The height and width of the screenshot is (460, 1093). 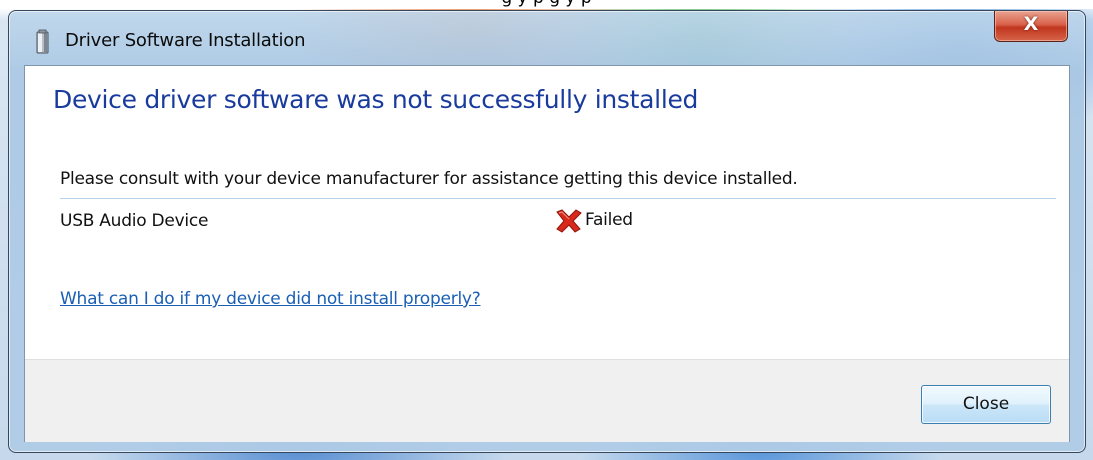 I want to click on clipped-background-text: g y p g y p, so click(x=546, y=4).